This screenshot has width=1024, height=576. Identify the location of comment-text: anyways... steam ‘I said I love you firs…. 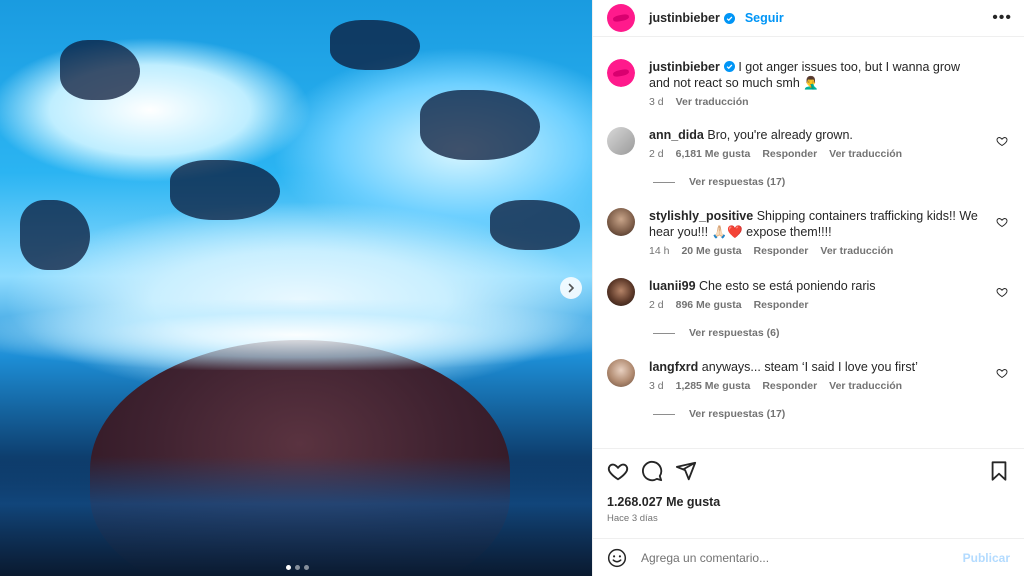
(809, 367).